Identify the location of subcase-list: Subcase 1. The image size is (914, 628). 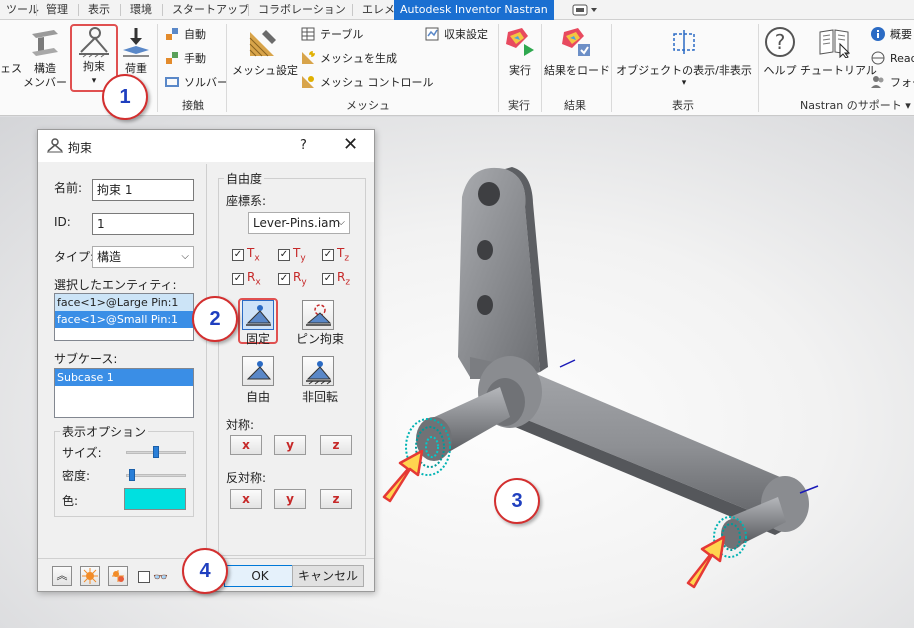
(124, 393).